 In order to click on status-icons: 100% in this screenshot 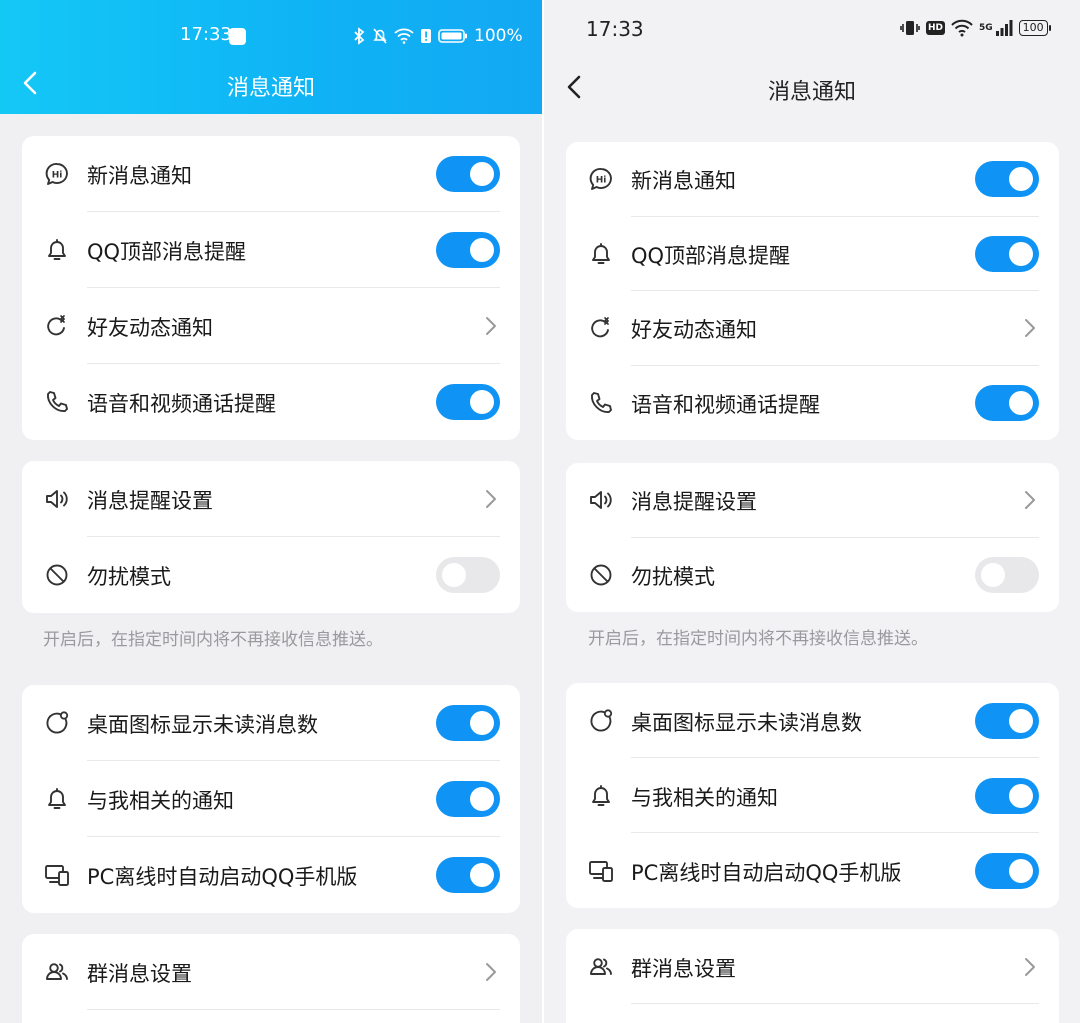, I will do `click(437, 36)`.